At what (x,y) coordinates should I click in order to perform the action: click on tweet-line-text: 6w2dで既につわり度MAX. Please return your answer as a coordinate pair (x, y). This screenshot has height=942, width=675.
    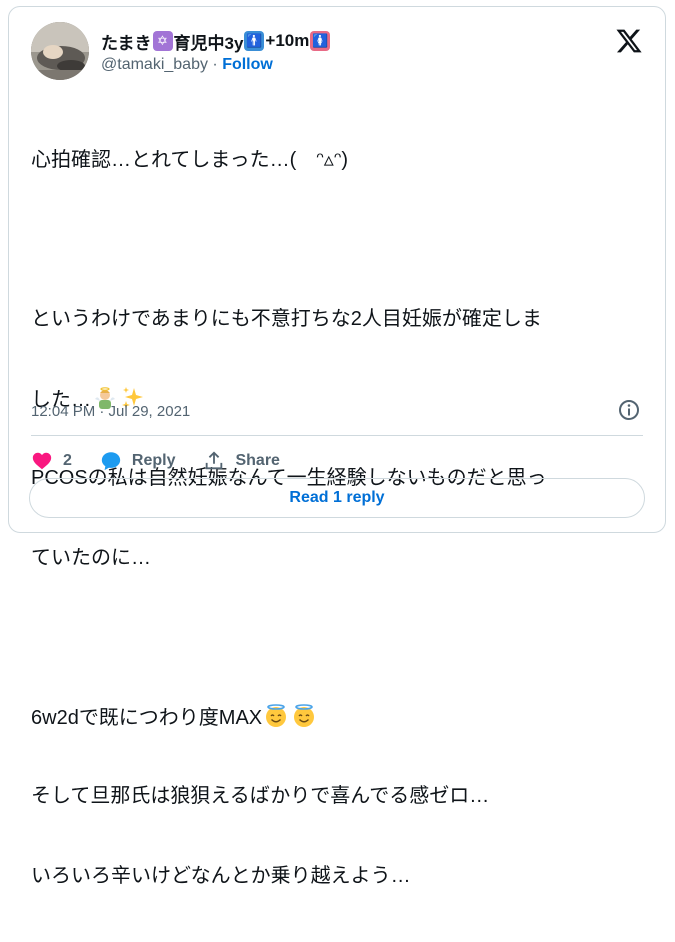
    Looking at the image, I should click on (147, 717).